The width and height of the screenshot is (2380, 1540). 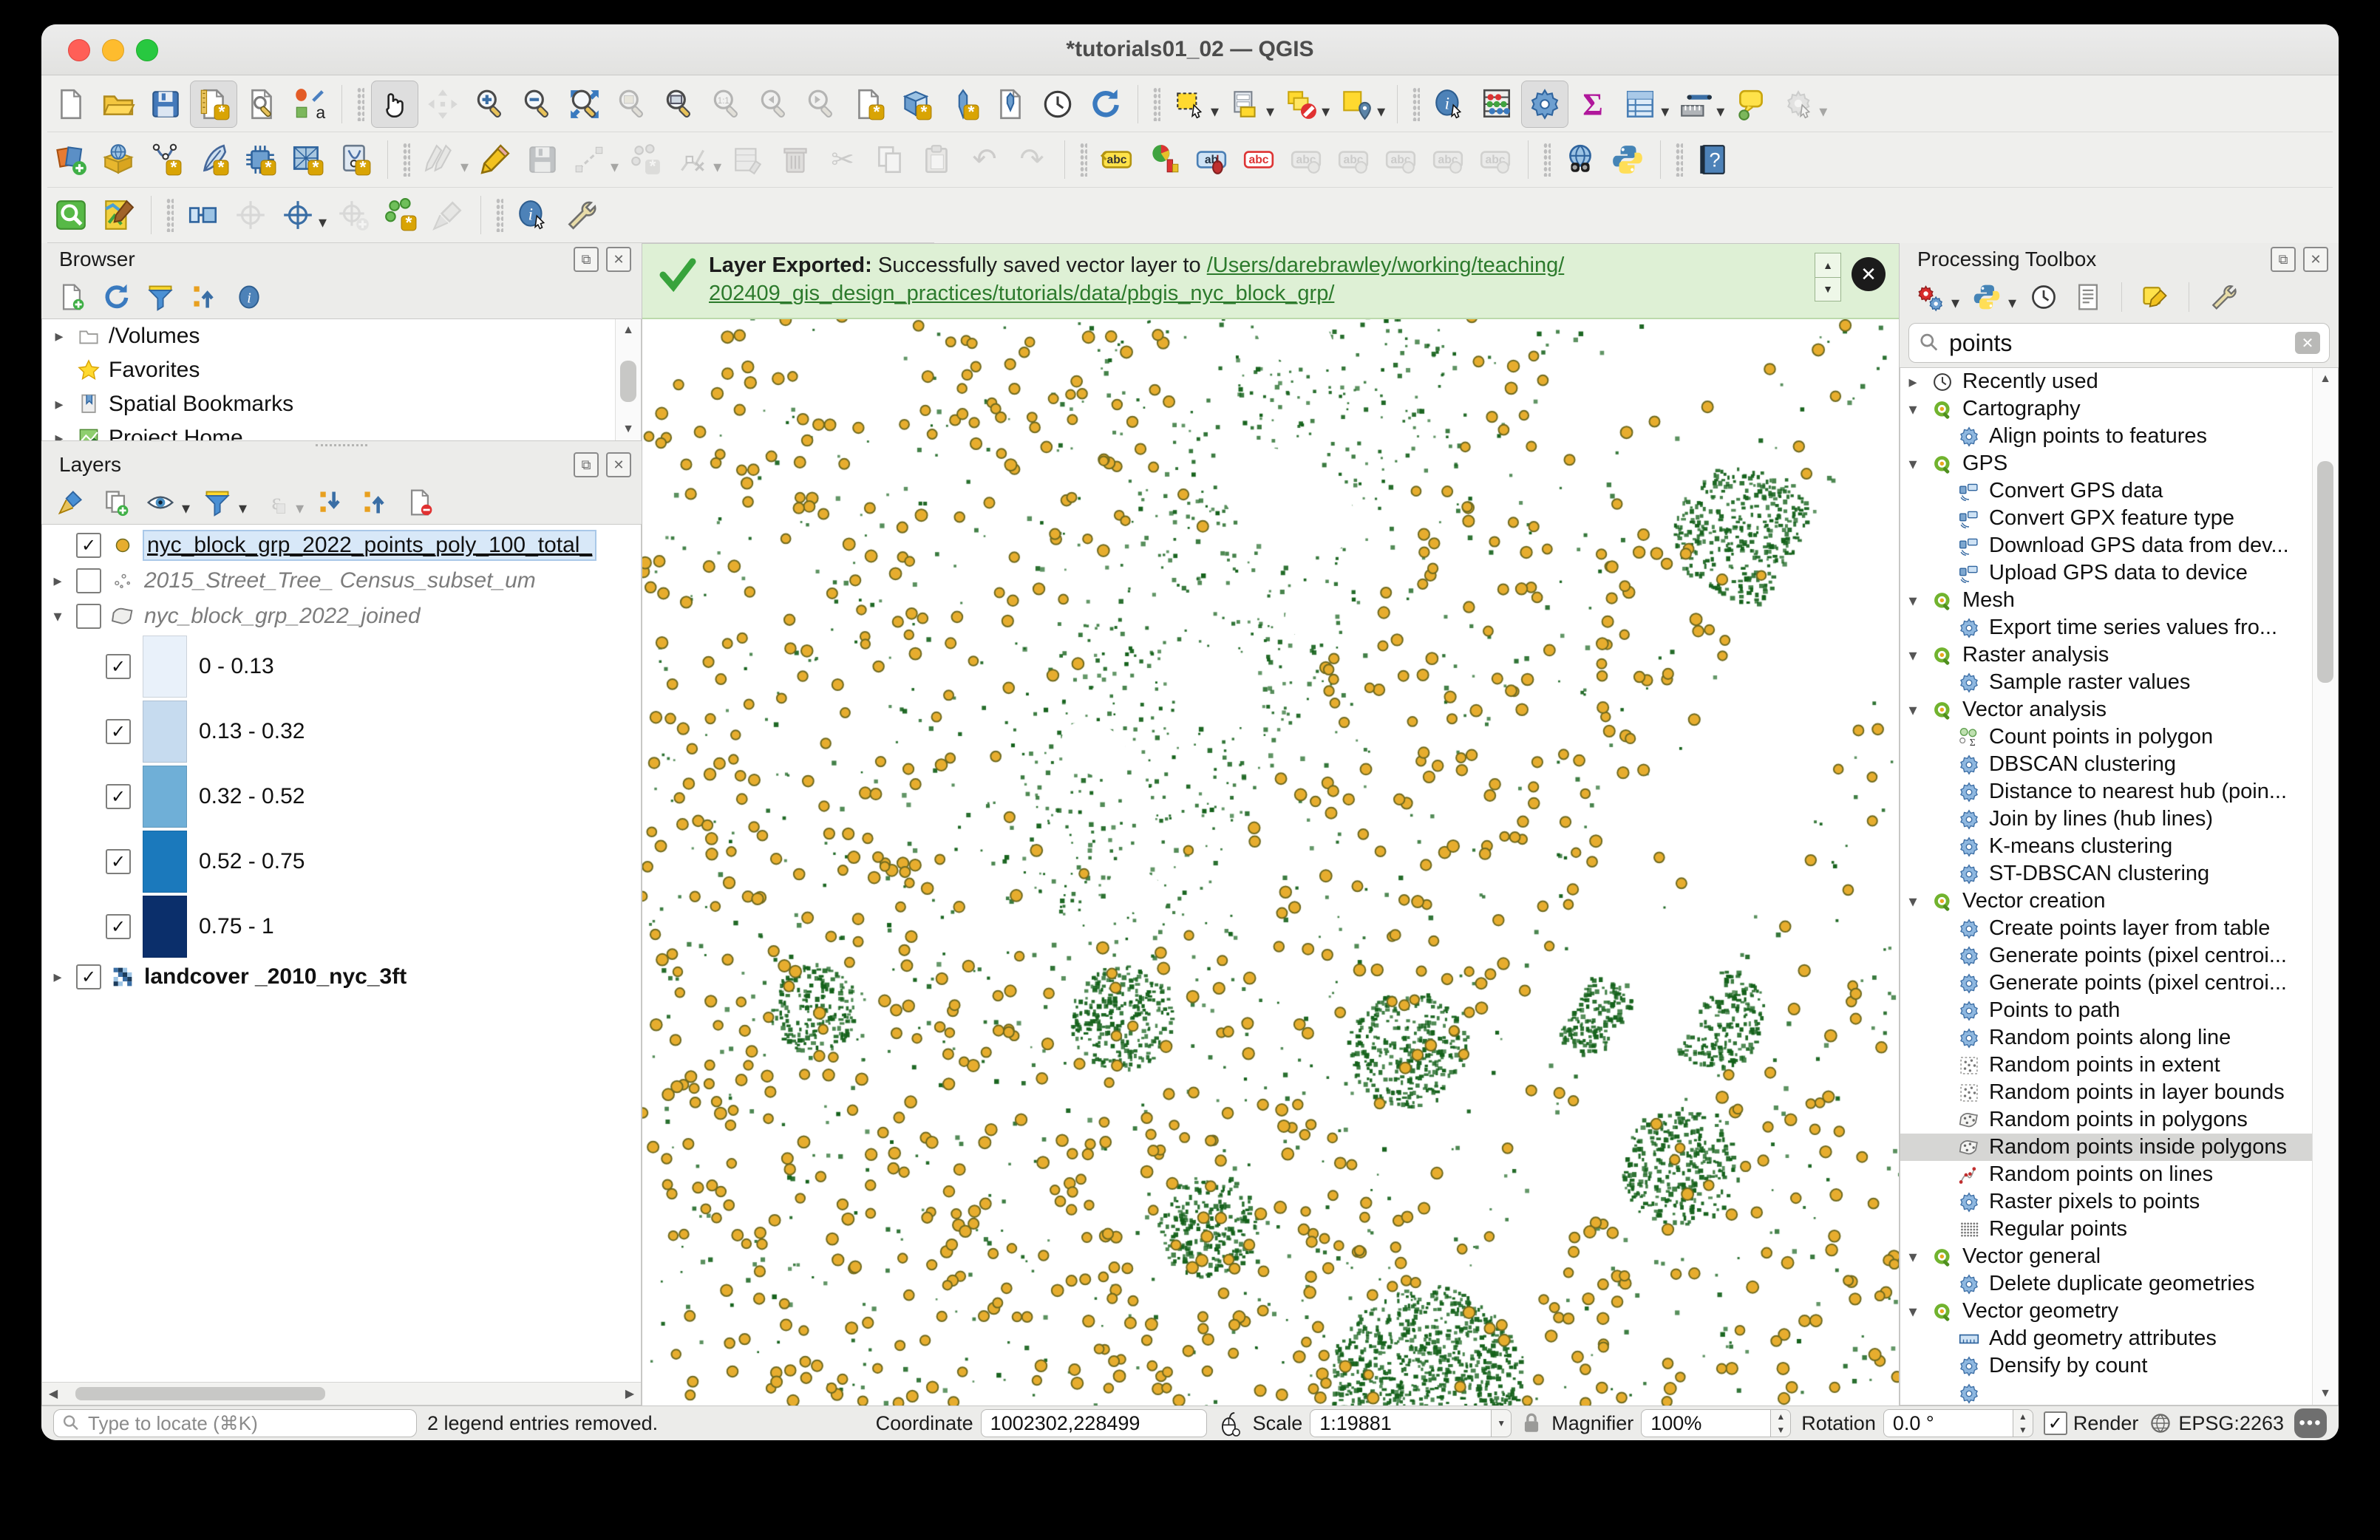 What do you see at coordinates (205, 297) in the screenshot?
I see `collapse-all-button` at bounding box center [205, 297].